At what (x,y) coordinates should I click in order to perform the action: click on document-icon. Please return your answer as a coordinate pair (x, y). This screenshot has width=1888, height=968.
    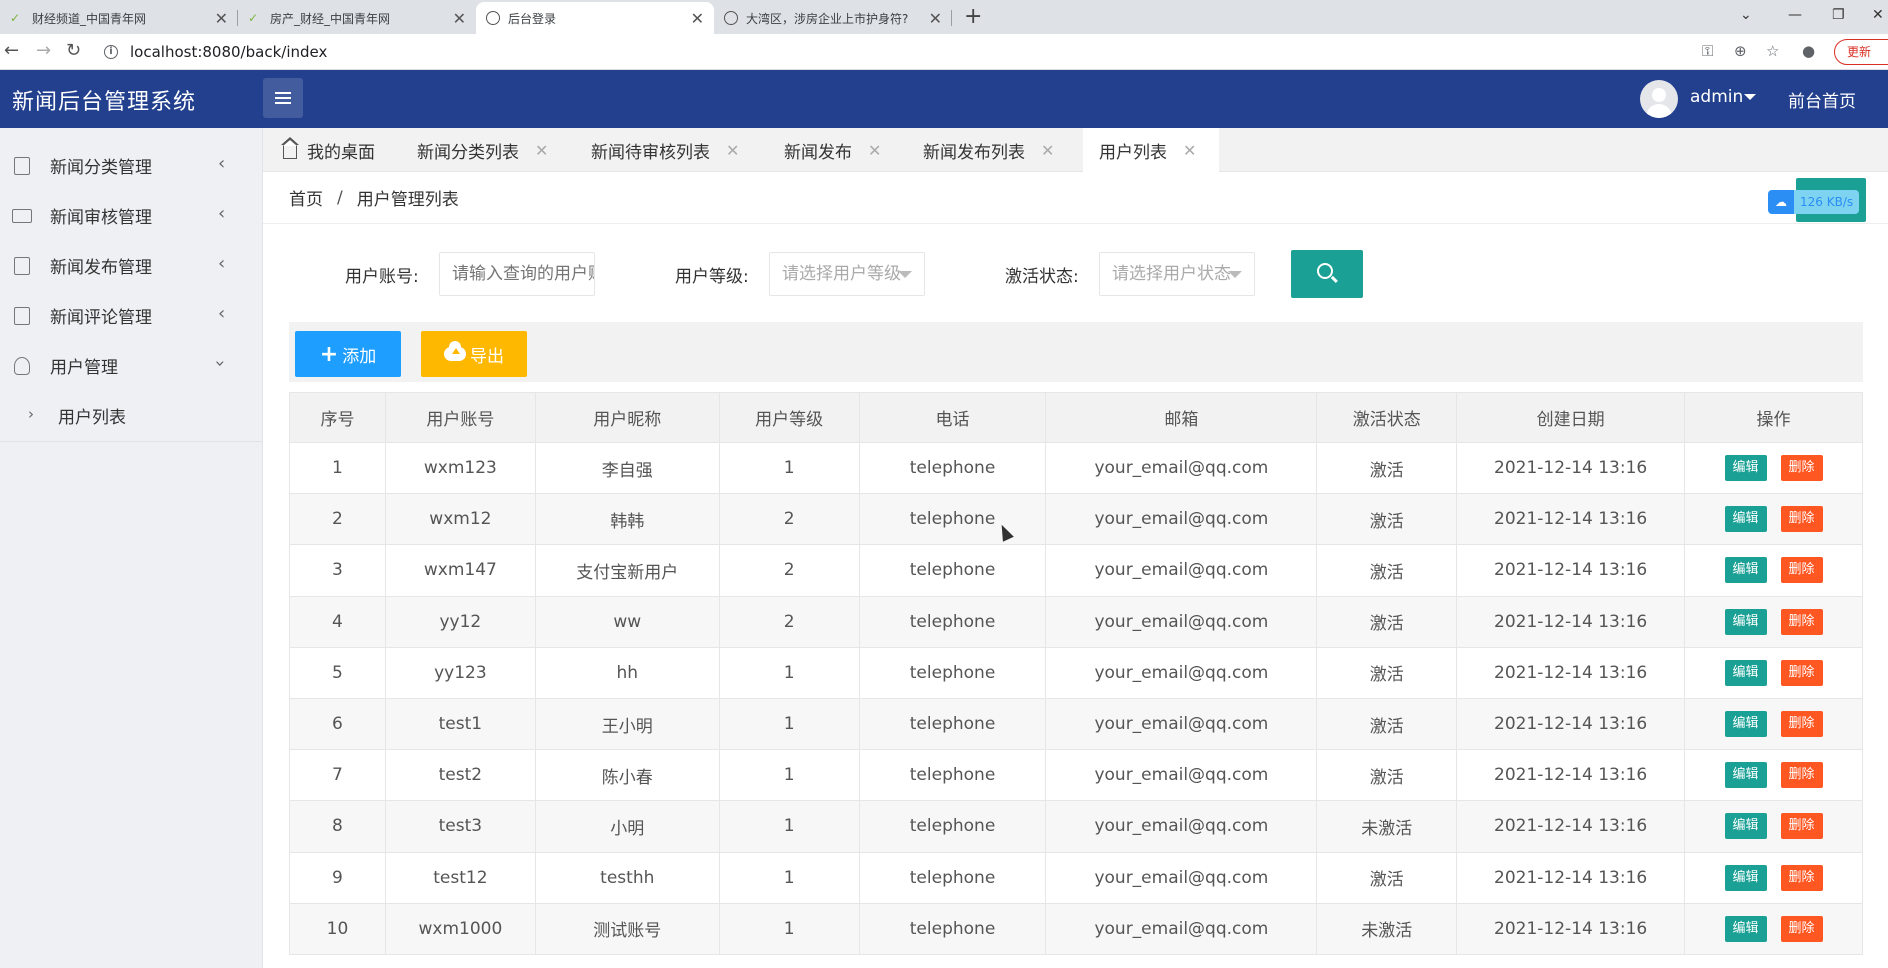
    Looking at the image, I should click on (22, 166).